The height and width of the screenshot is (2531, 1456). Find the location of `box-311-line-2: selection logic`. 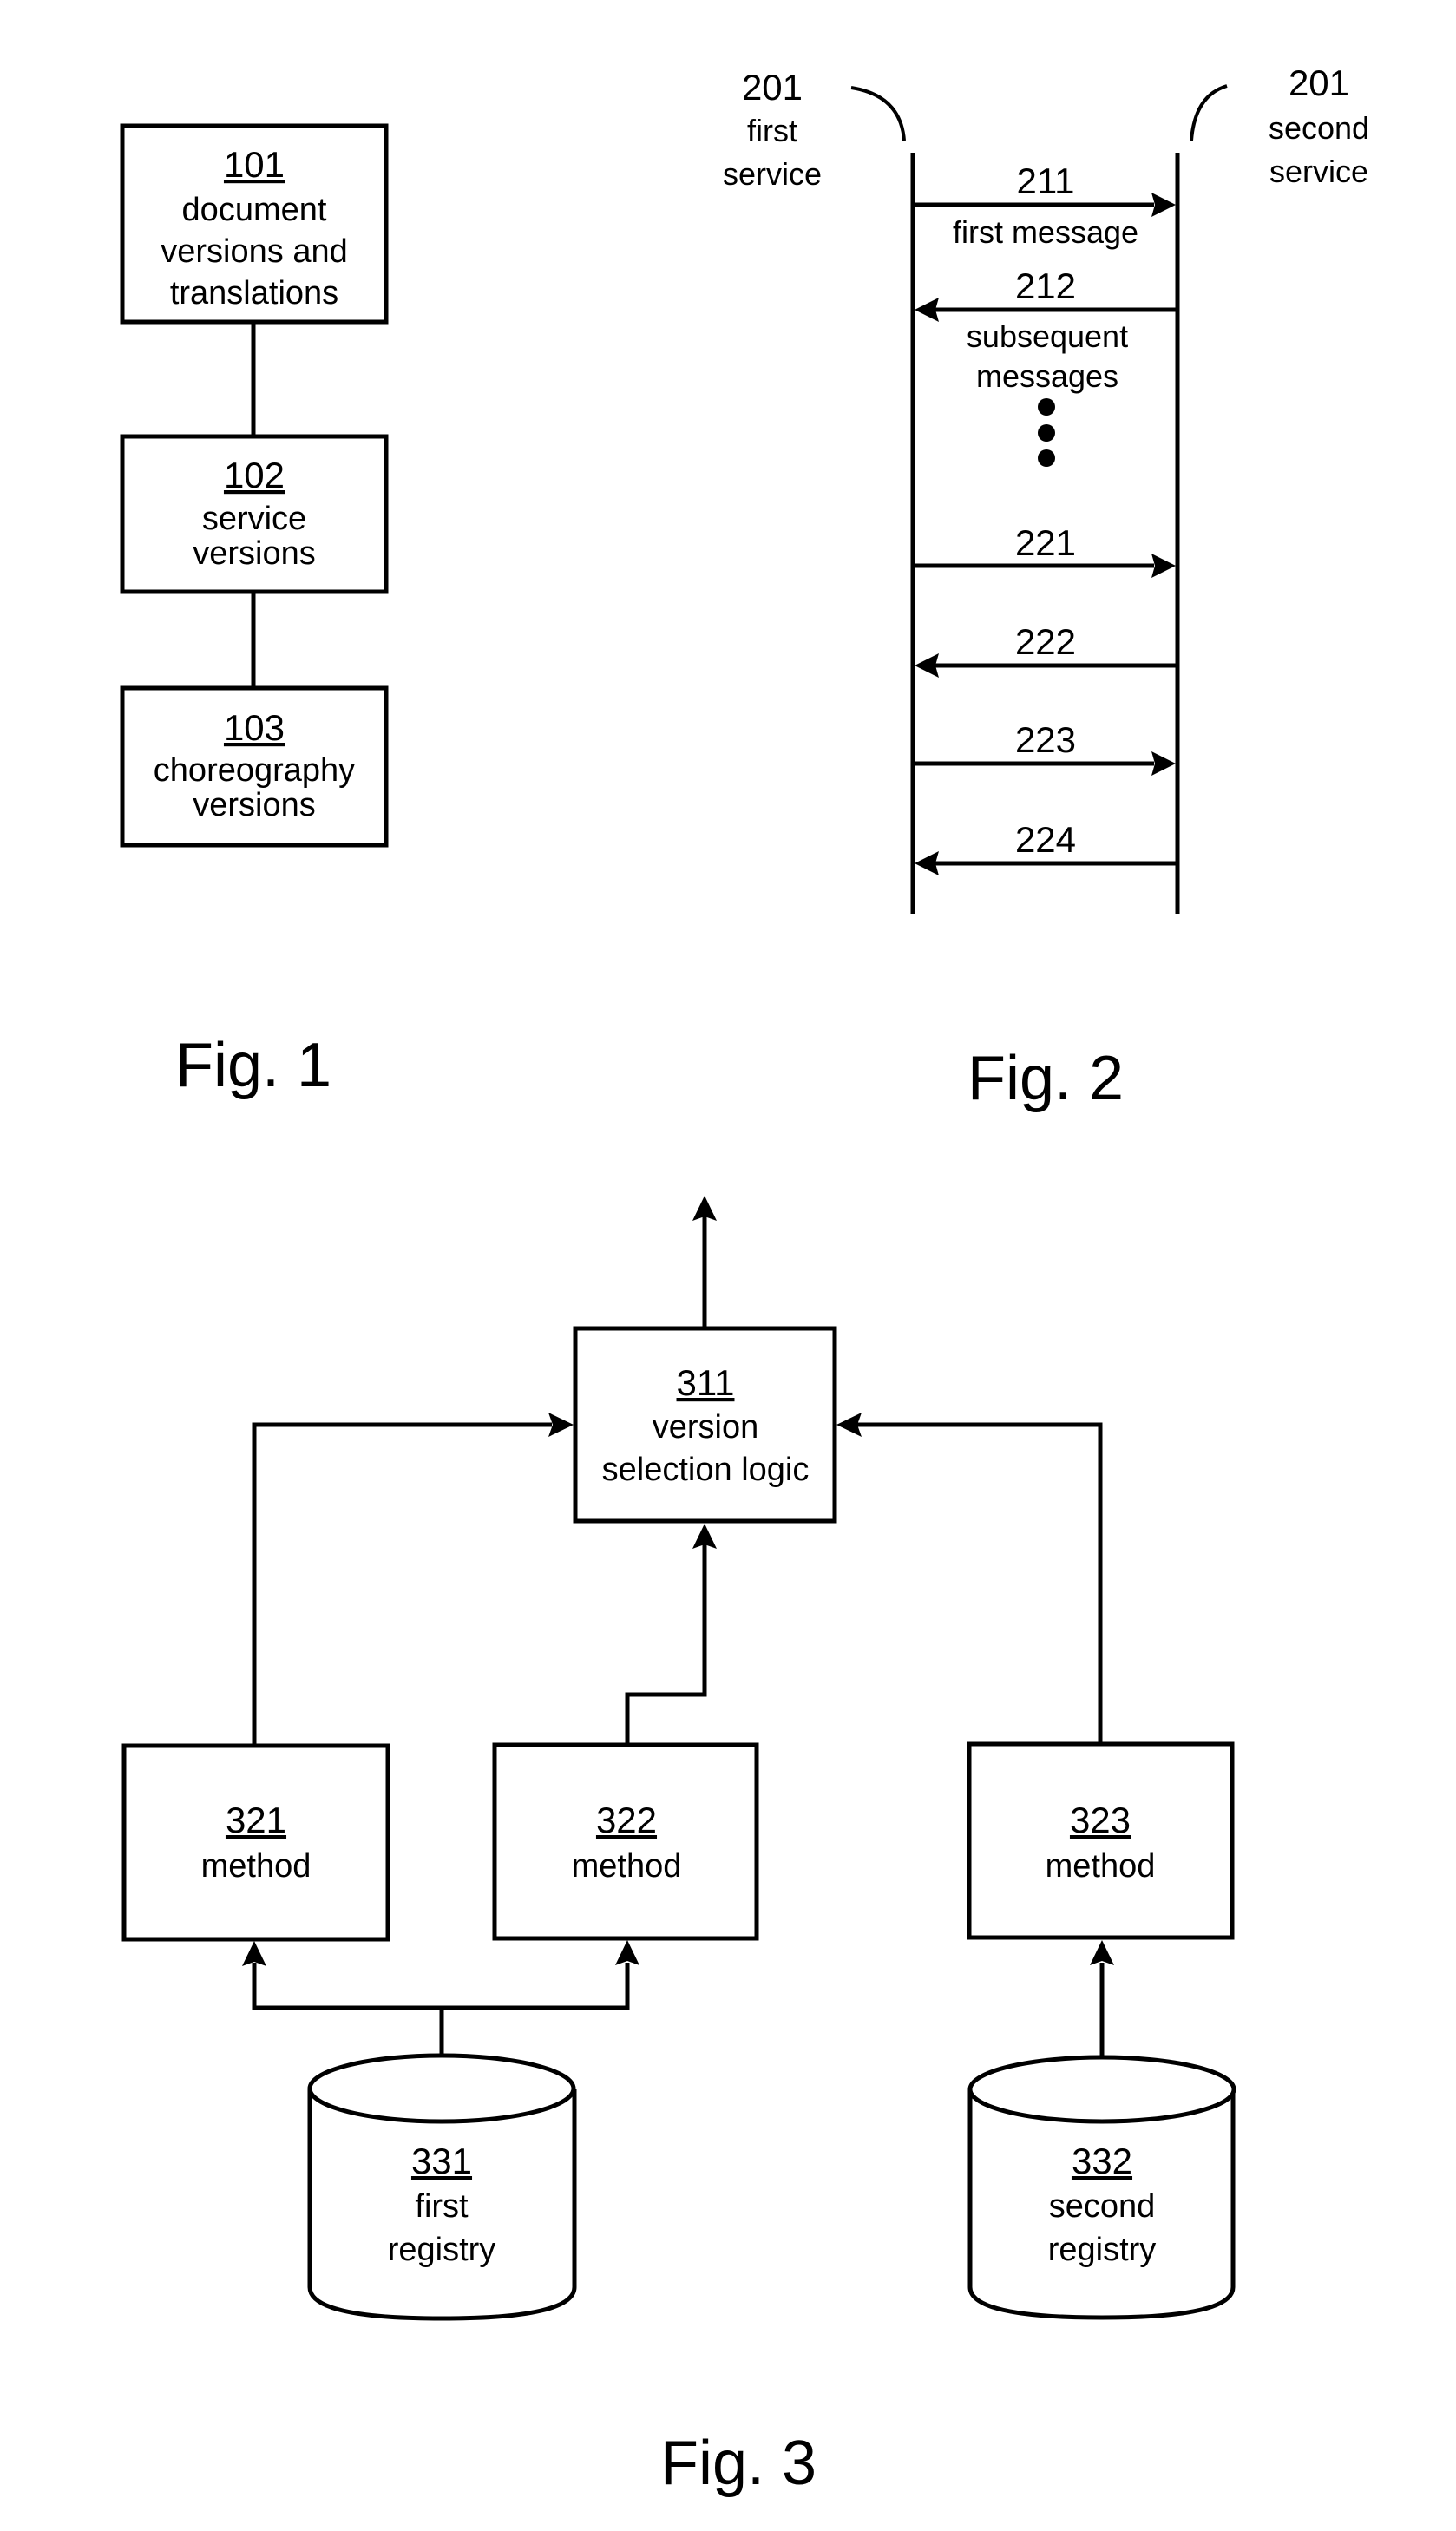

box-311-line-2: selection logic is located at coordinates (706, 1470).